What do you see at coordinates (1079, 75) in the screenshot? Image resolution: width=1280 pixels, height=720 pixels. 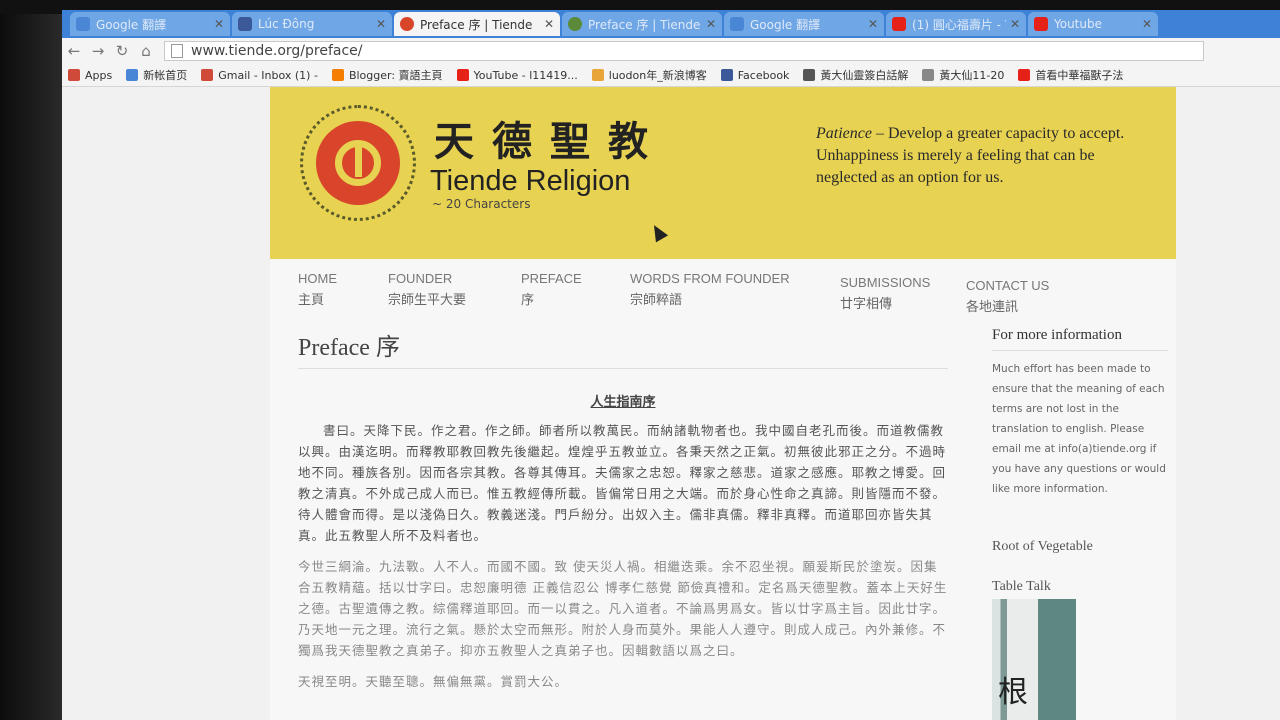 I see `bookmark-label: 首看中華福獸子法` at bounding box center [1079, 75].